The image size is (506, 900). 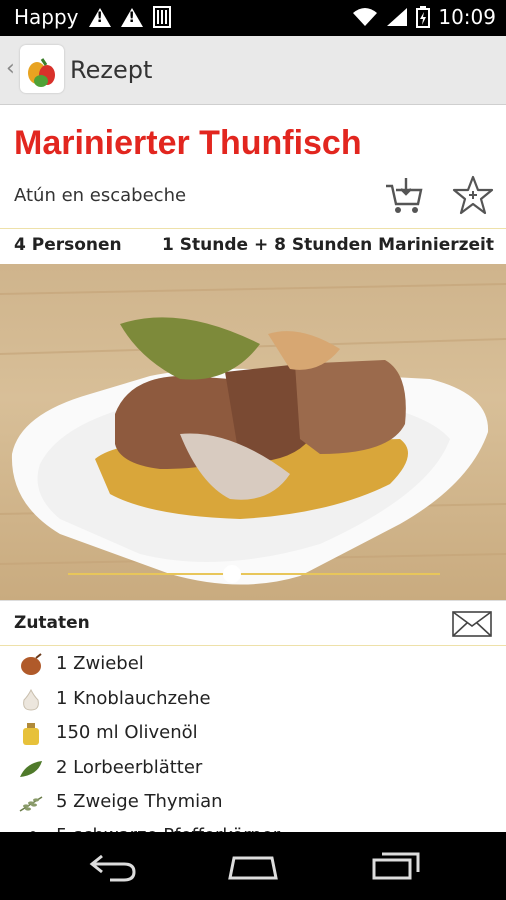 I want to click on recipe-subtitle: Atún en escabeche, so click(x=100, y=195).